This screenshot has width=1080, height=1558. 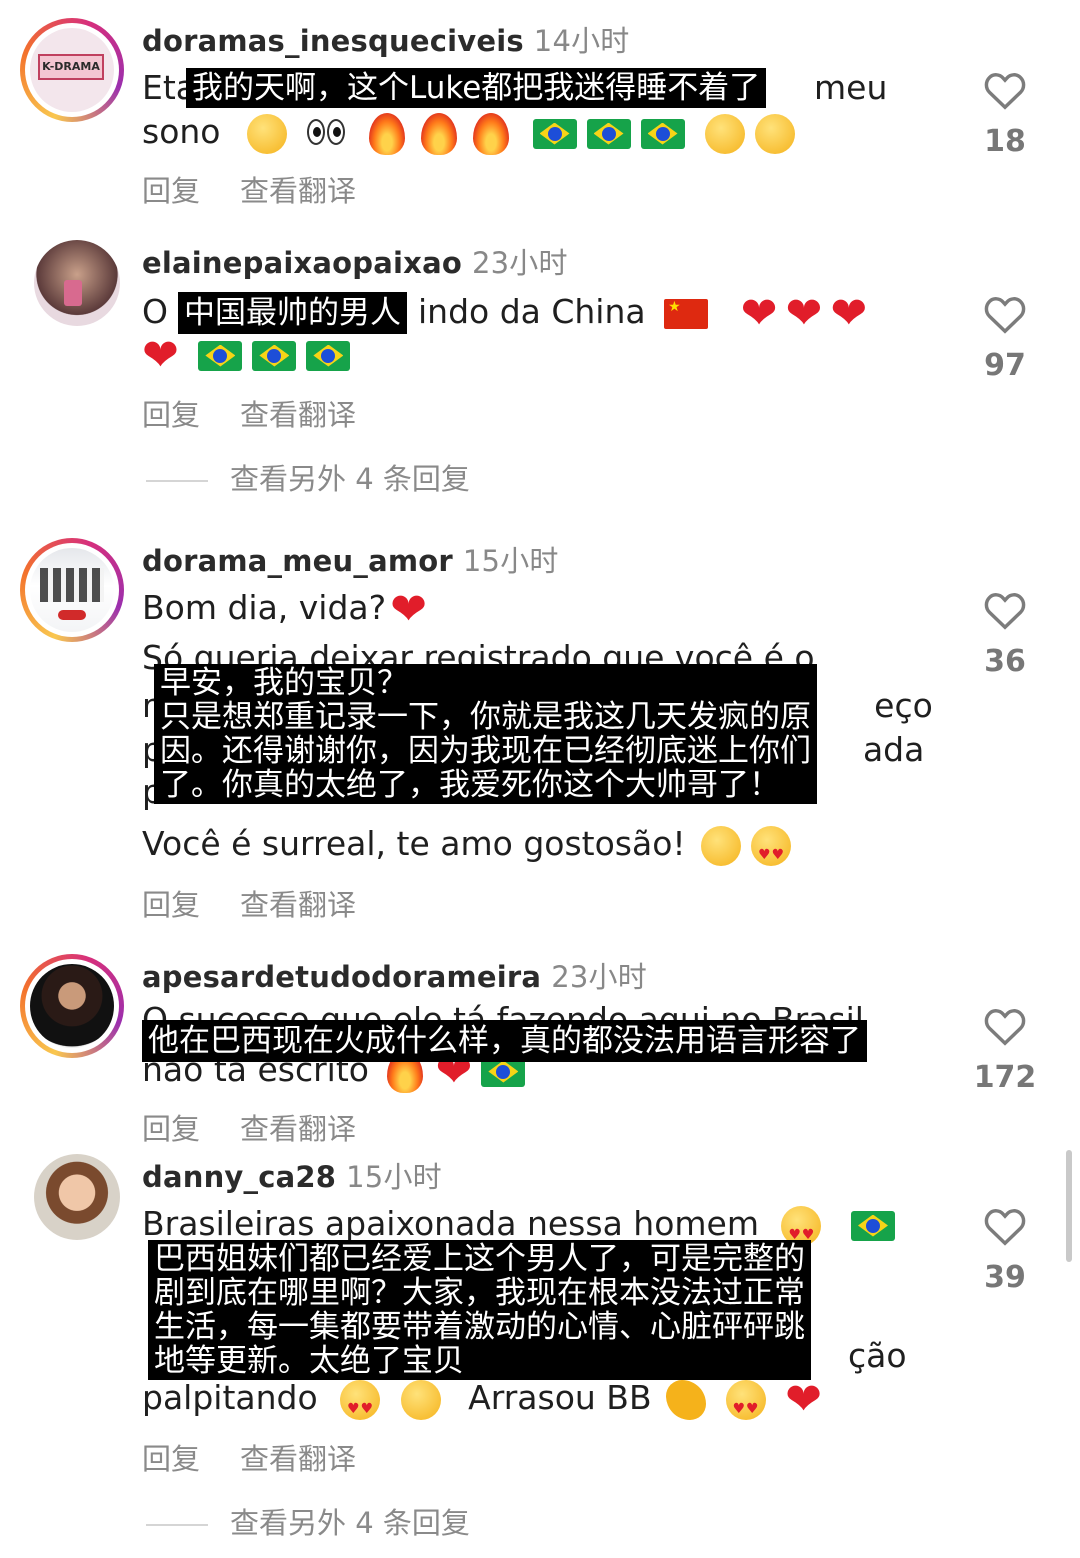 What do you see at coordinates (333, 41) in the screenshot?
I see `username-label: doramas_inesqueciveis` at bounding box center [333, 41].